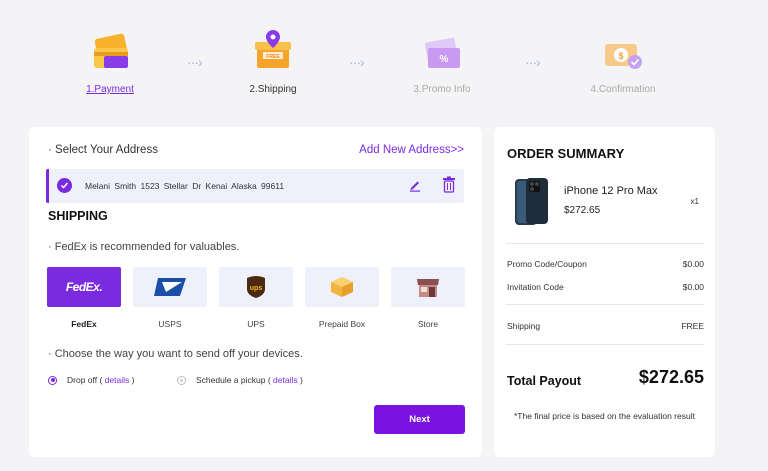 Image resolution: width=768 pixels, height=471 pixels. I want to click on total-payout-label: Total Payout, so click(544, 381).